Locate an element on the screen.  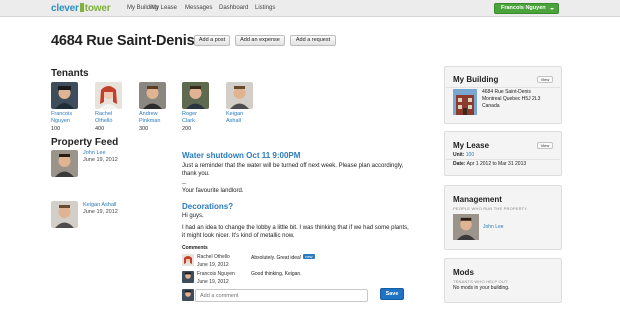
my-lease-view-button: View is located at coordinates (545, 145).